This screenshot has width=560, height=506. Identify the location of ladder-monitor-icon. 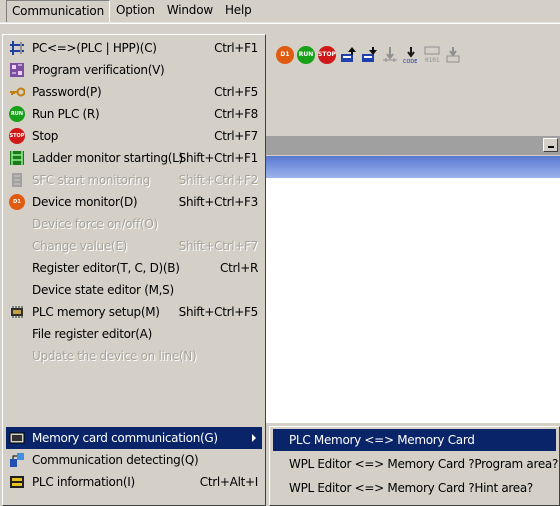
(17, 158).